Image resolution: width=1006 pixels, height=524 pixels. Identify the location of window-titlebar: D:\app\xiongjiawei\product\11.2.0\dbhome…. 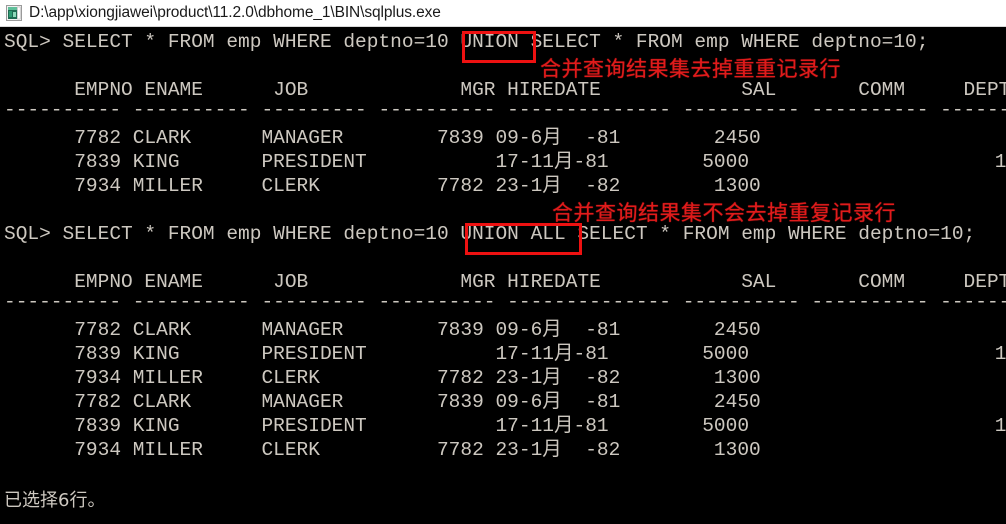
(503, 13).